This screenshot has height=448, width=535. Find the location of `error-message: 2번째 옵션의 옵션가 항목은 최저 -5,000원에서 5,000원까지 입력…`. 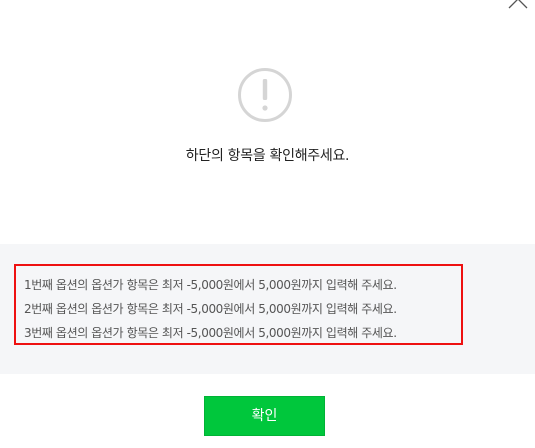

error-message: 2번째 옵션의 옵션가 항목은 최저 -5,000원에서 5,000원까지 입력… is located at coordinates (210, 309).